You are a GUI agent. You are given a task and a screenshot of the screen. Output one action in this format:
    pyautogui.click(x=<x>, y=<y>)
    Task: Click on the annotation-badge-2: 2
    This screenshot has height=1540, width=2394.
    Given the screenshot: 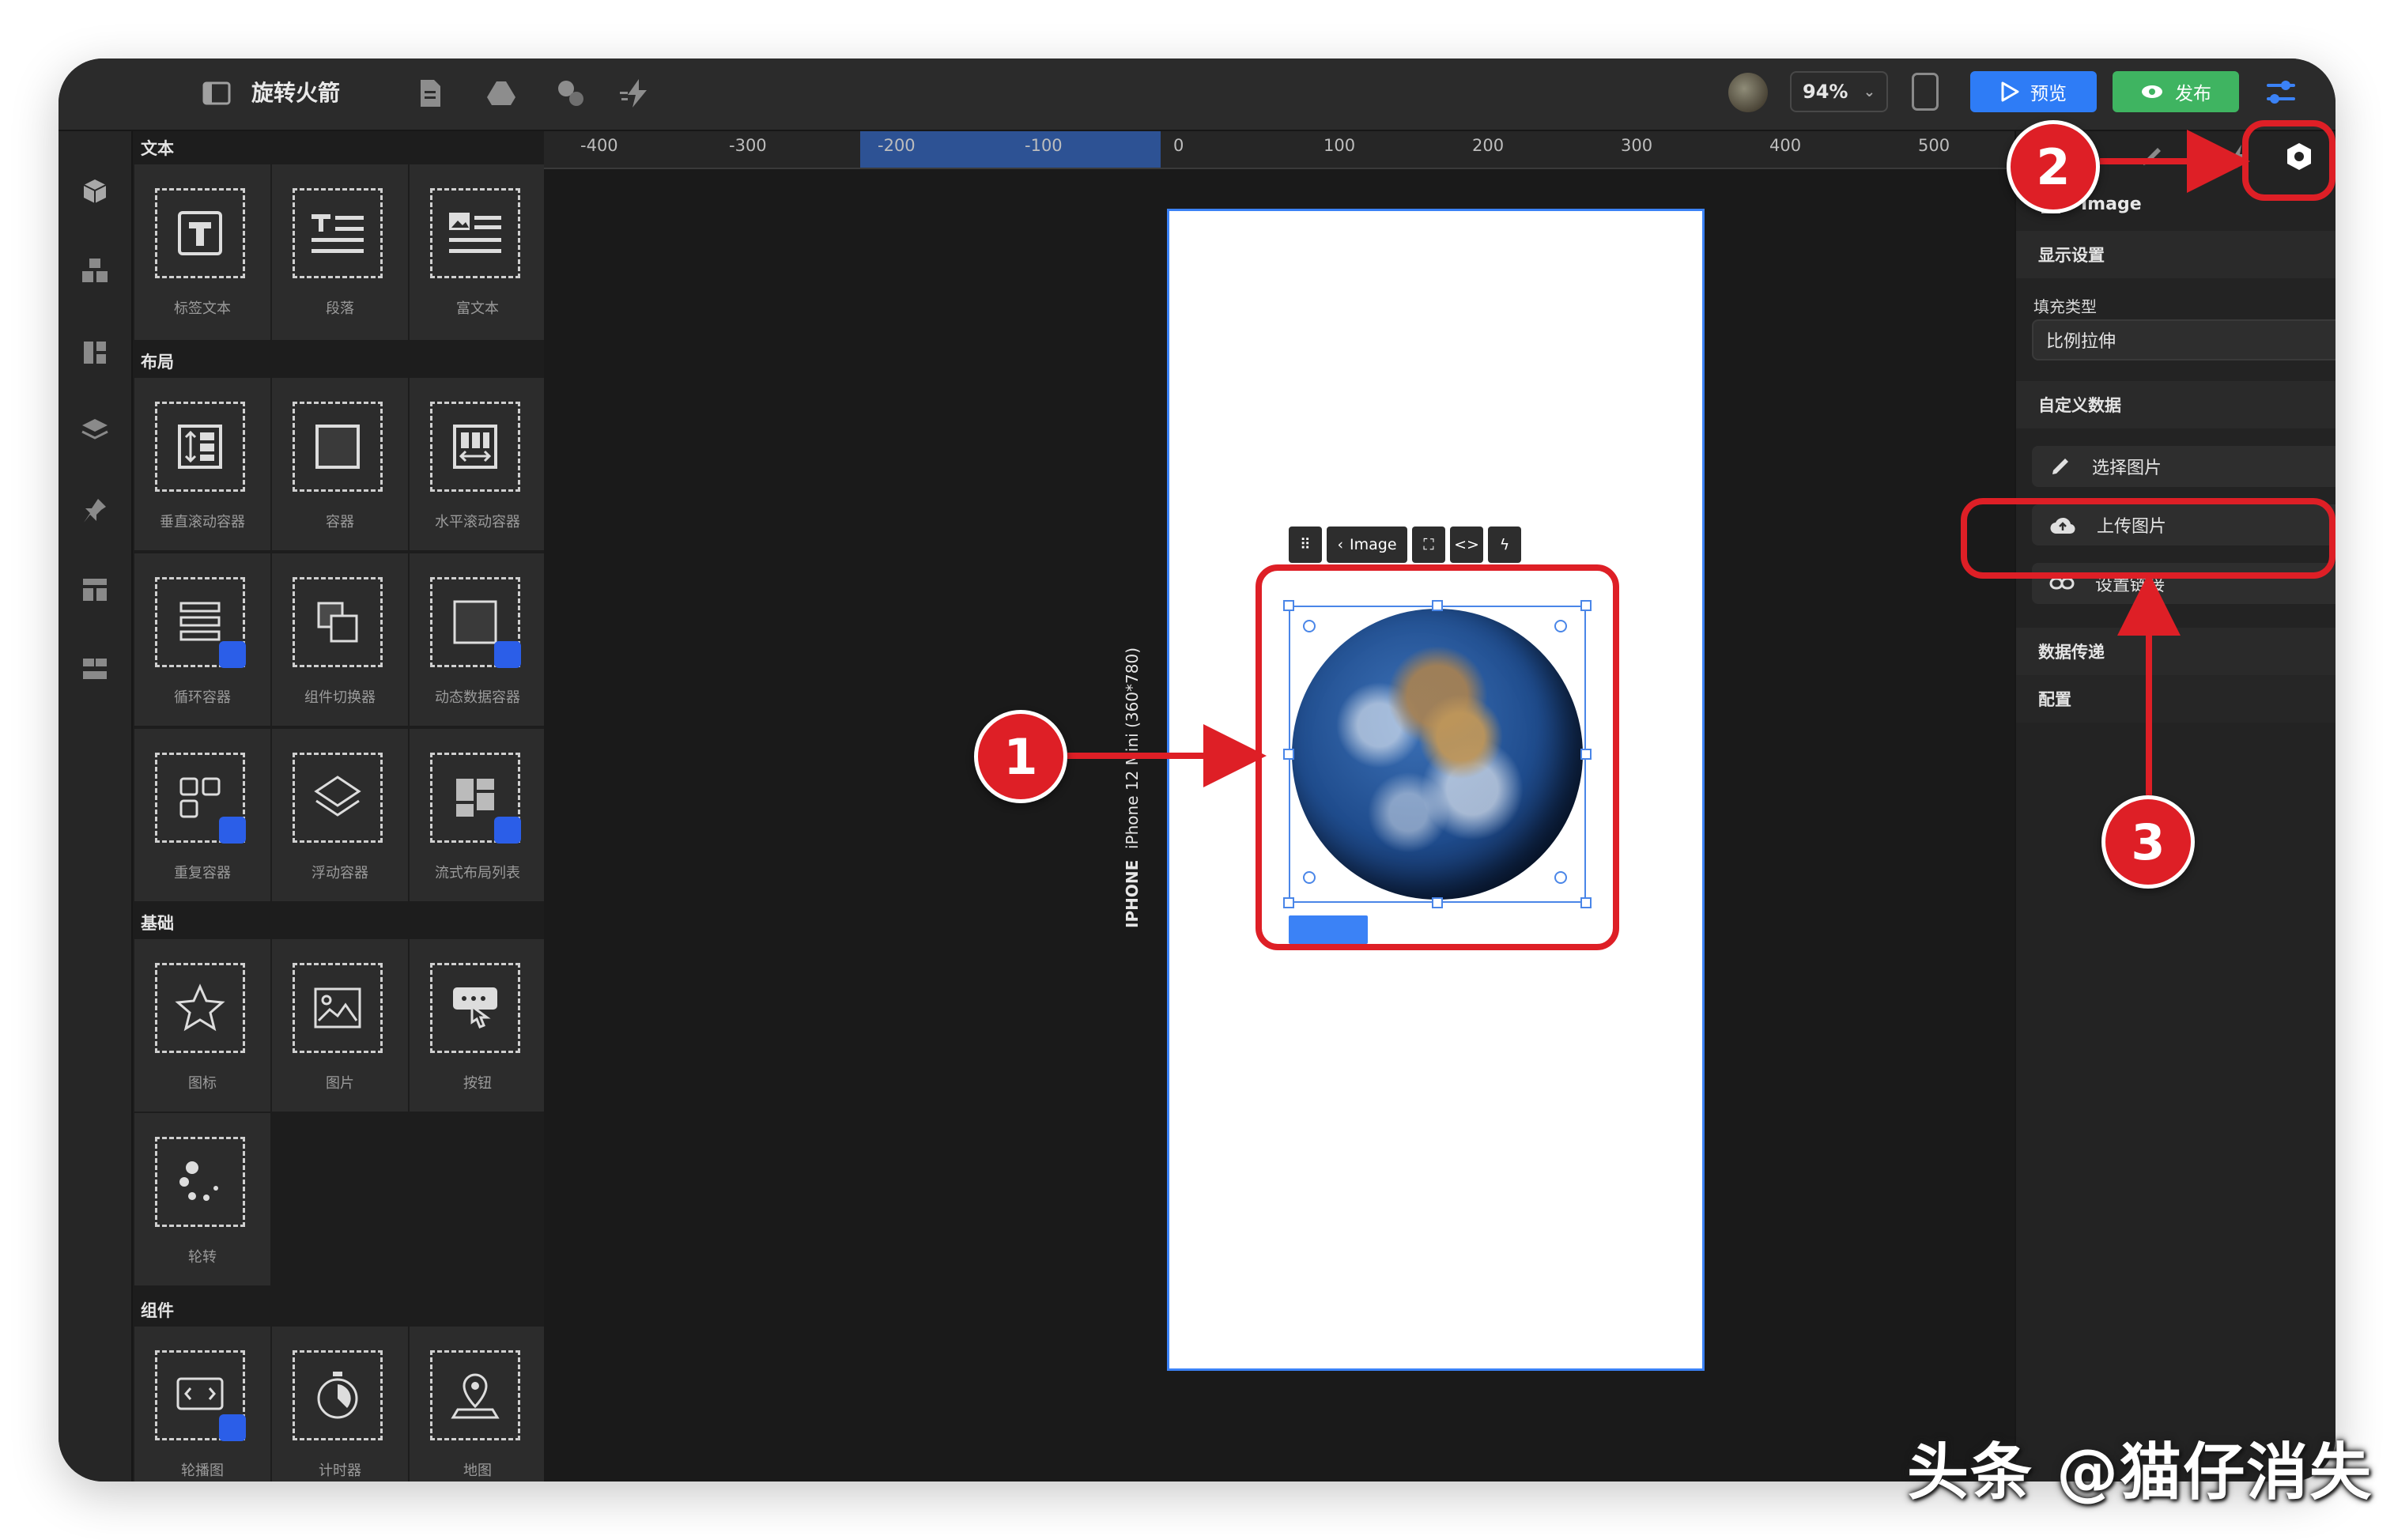 What is the action you would take?
    pyautogui.click(x=2053, y=167)
    